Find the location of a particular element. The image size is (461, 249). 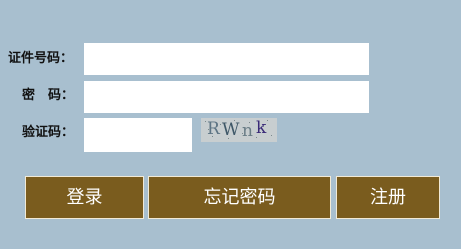

captcha-image: R W n k is located at coordinates (239, 130).